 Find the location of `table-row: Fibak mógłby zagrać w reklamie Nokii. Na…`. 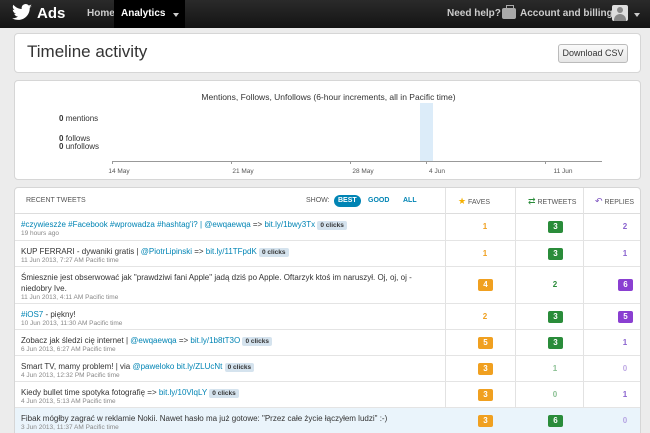

table-row: Fibak mógłby zagrać w reklamie Nokii. Na… is located at coordinates (327, 420).